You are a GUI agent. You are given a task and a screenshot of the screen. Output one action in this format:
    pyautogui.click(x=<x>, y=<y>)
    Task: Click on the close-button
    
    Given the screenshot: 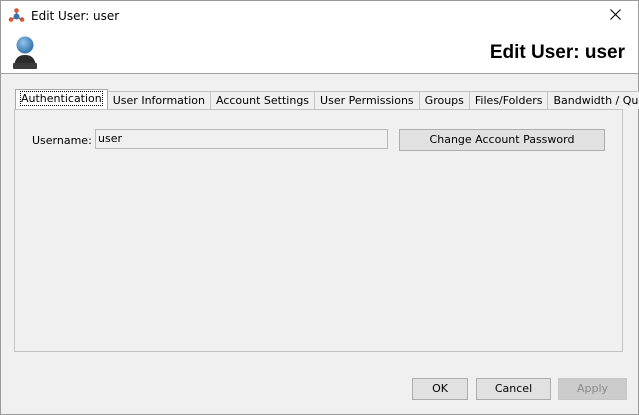 What is the action you would take?
    pyautogui.click(x=615, y=16)
    